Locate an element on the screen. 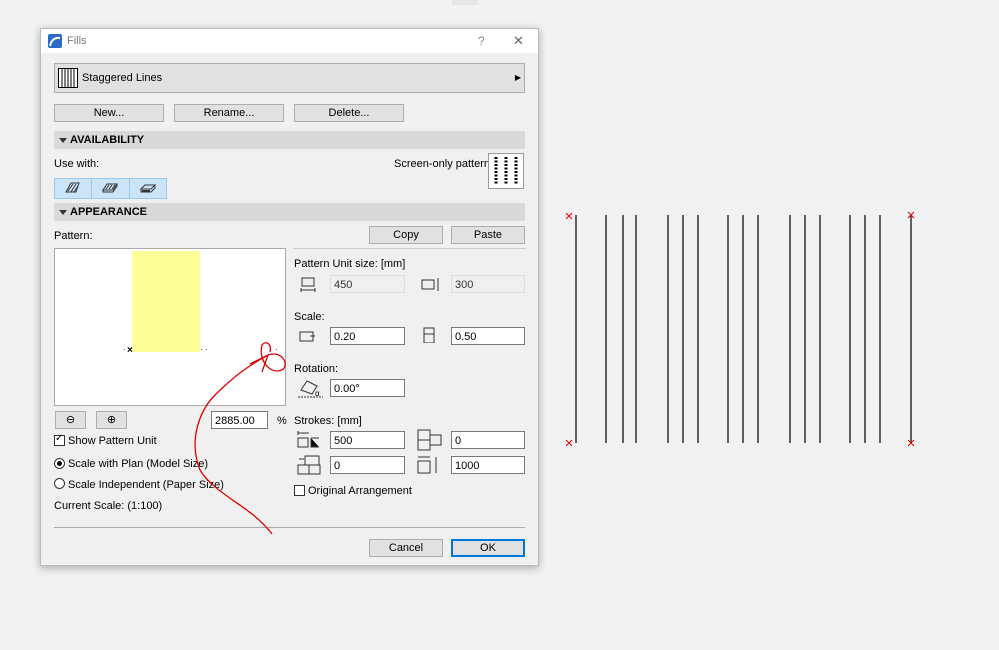 The height and width of the screenshot is (650, 999). screen-only-label: Screen-only pattern: is located at coordinates (444, 164).